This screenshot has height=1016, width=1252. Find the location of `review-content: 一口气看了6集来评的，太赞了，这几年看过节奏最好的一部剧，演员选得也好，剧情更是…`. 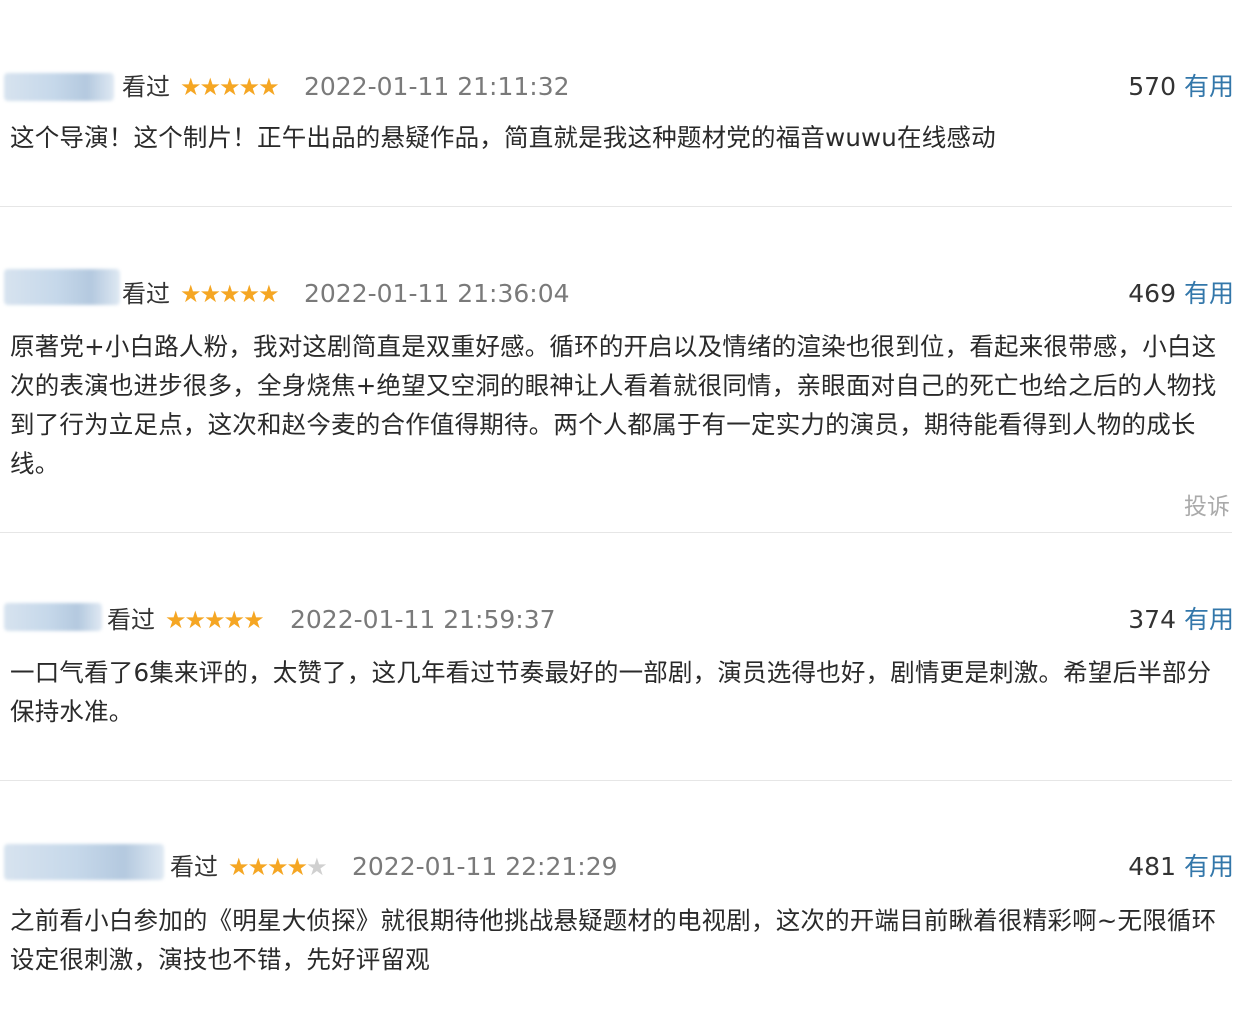

review-content: 一口气看了6集来评的，太赞了，这几年看过节奏最好的一部剧，演员选得也好，剧情更是… is located at coordinates (611, 692).